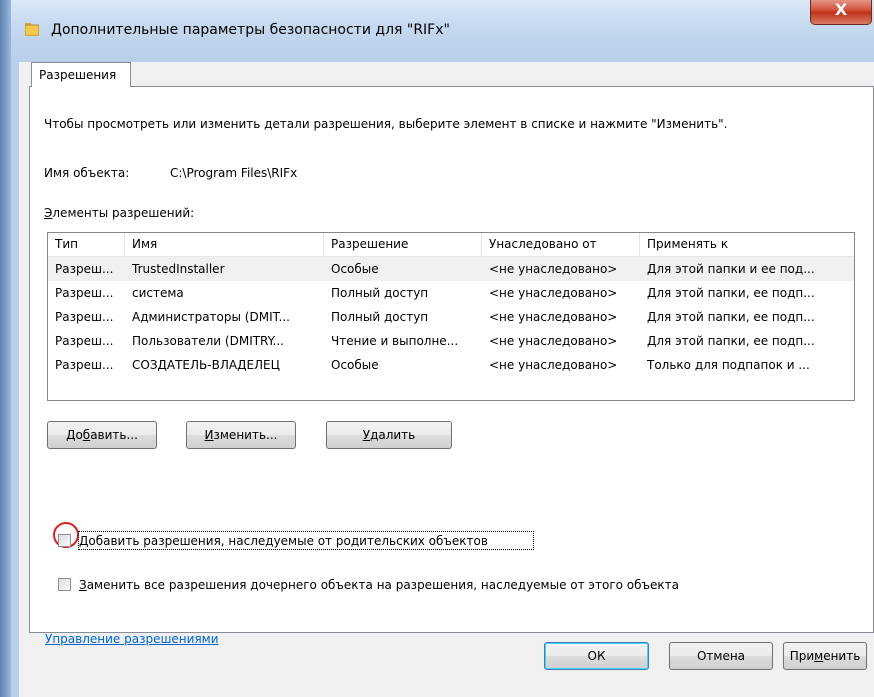 This screenshot has height=697, width=874. What do you see at coordinates (81, 74) in the screenshot?
I see `tab-permissions: Разрешения` at bounding box center [81, 74].